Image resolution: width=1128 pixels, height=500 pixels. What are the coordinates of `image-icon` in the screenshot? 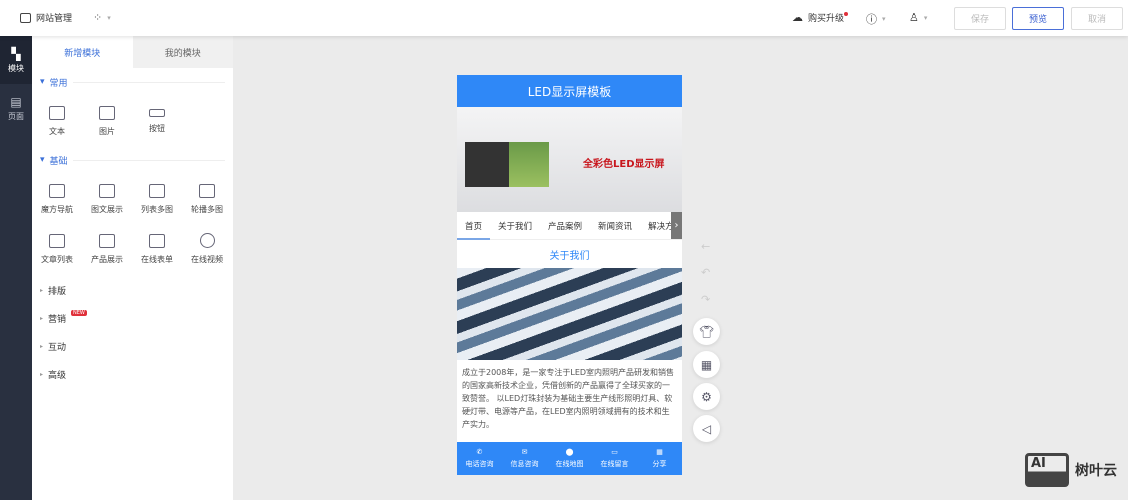 It's located at (107, 112).